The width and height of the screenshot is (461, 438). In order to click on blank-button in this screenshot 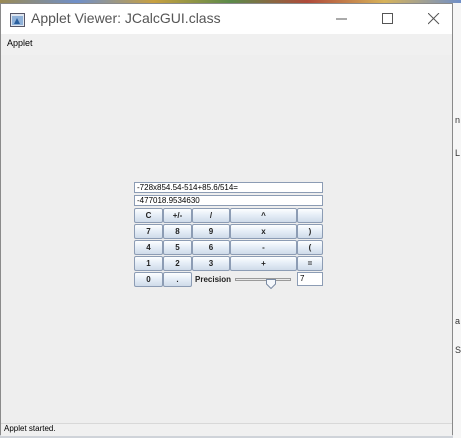, I will do `click(310, 215)`.